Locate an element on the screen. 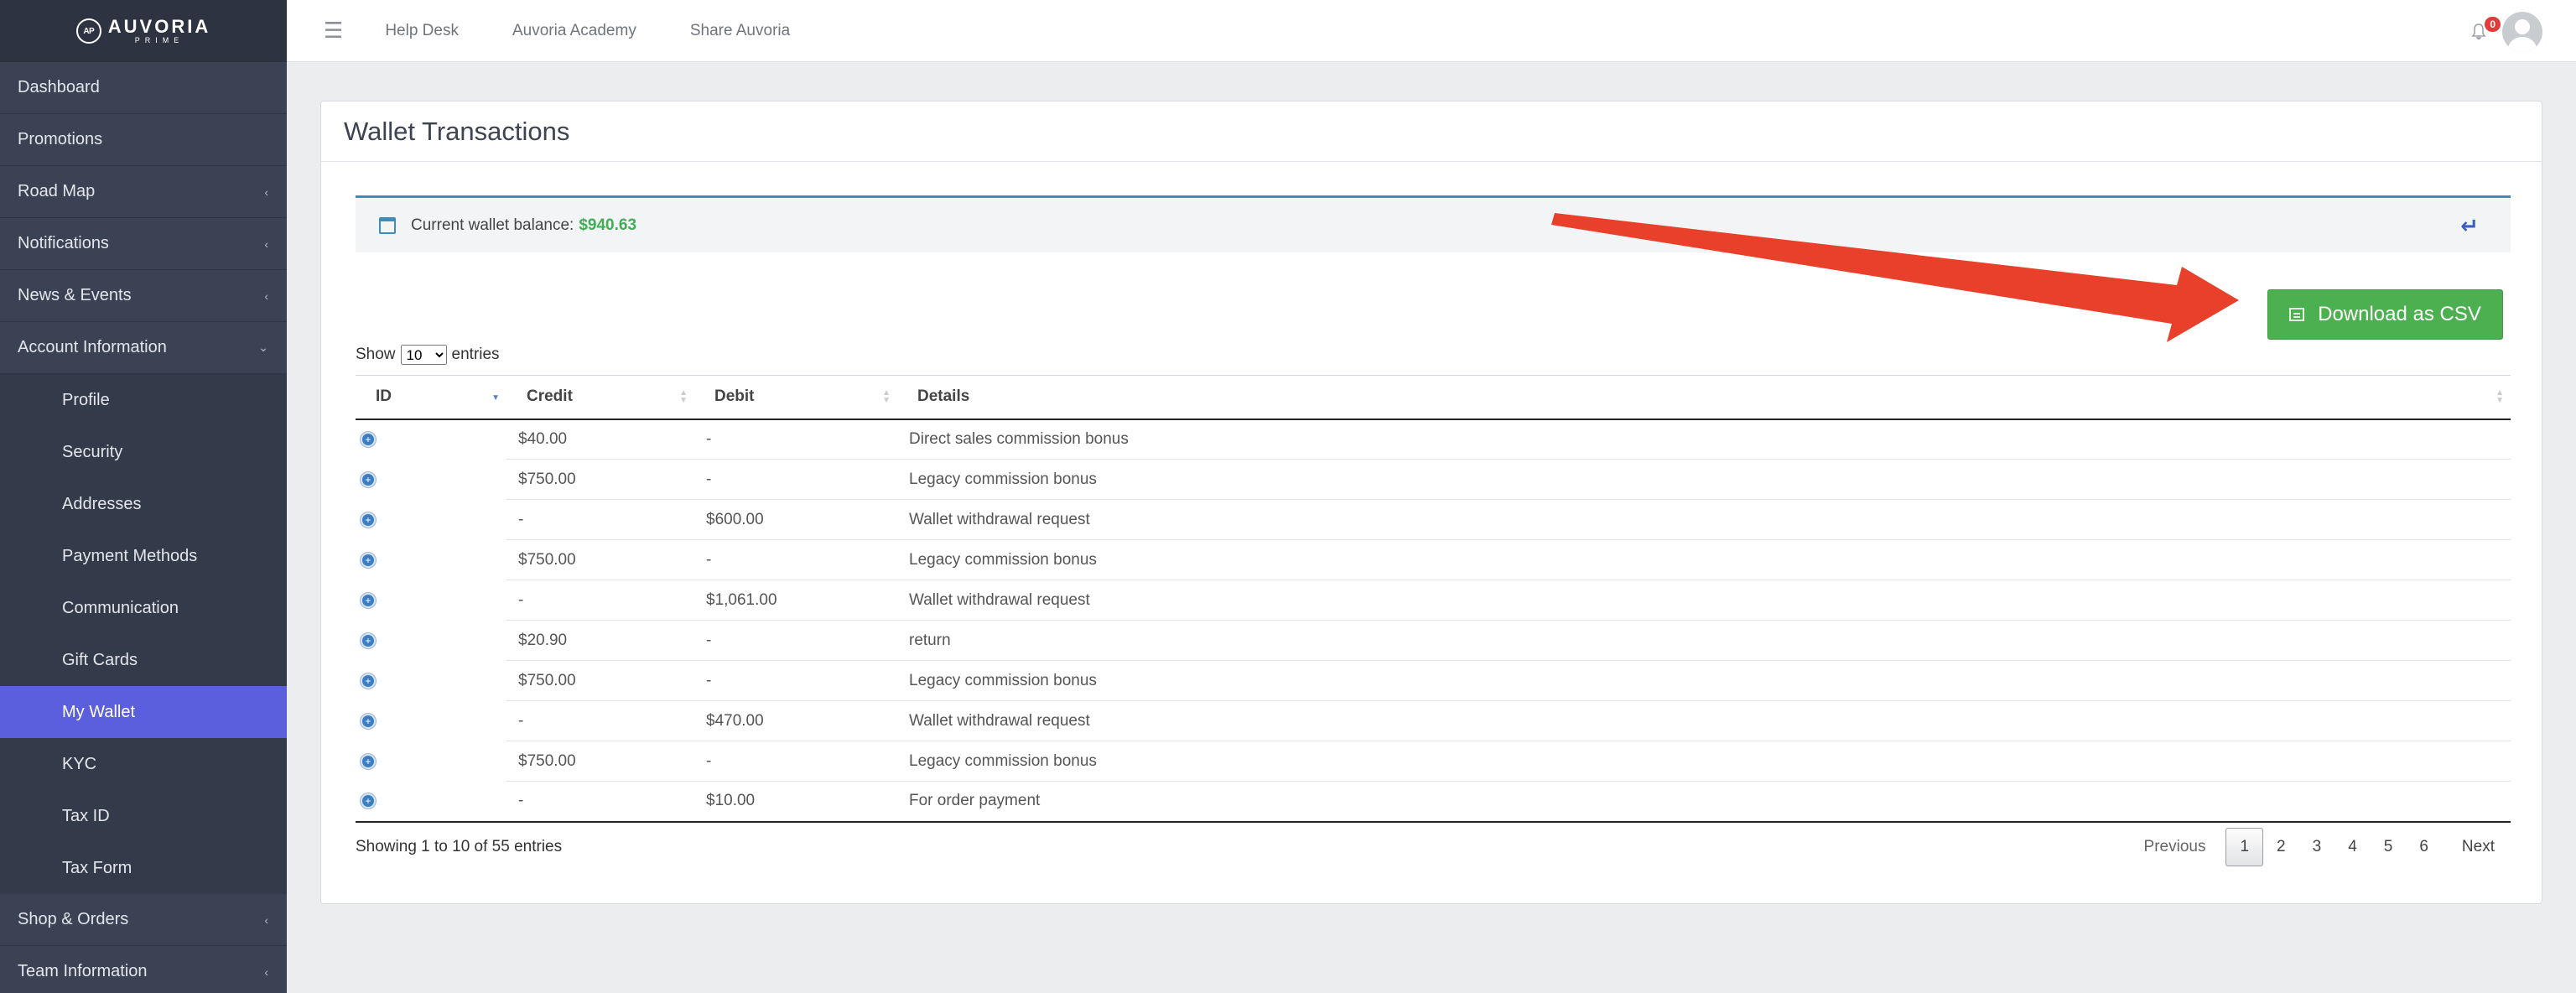 The height and width of the screenshot is (993, 2576). cell-details: For order payment is located at coordinates (1704, 802).